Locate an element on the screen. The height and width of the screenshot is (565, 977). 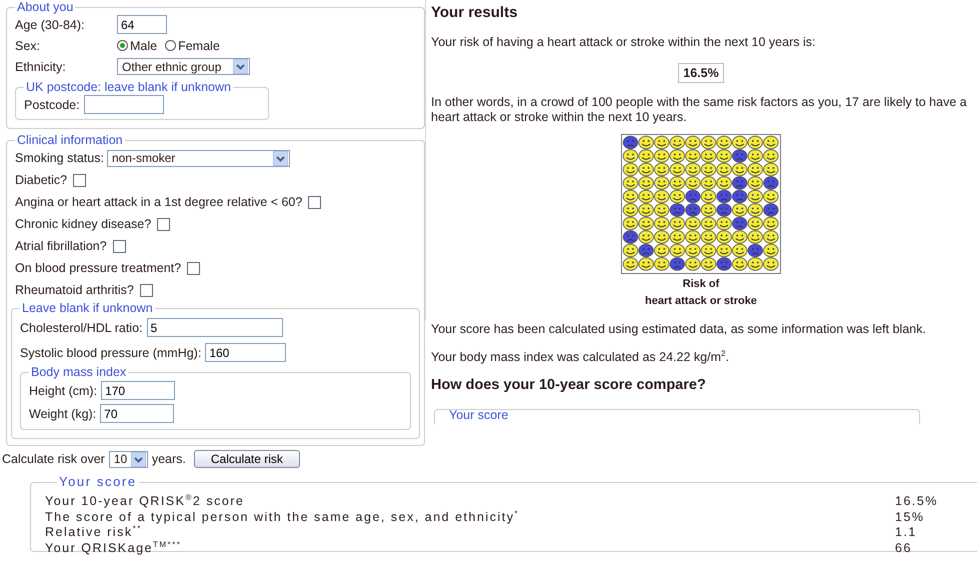
field-label: Systolic blood pressure (mmHg): is located at coordinates (111, 353).